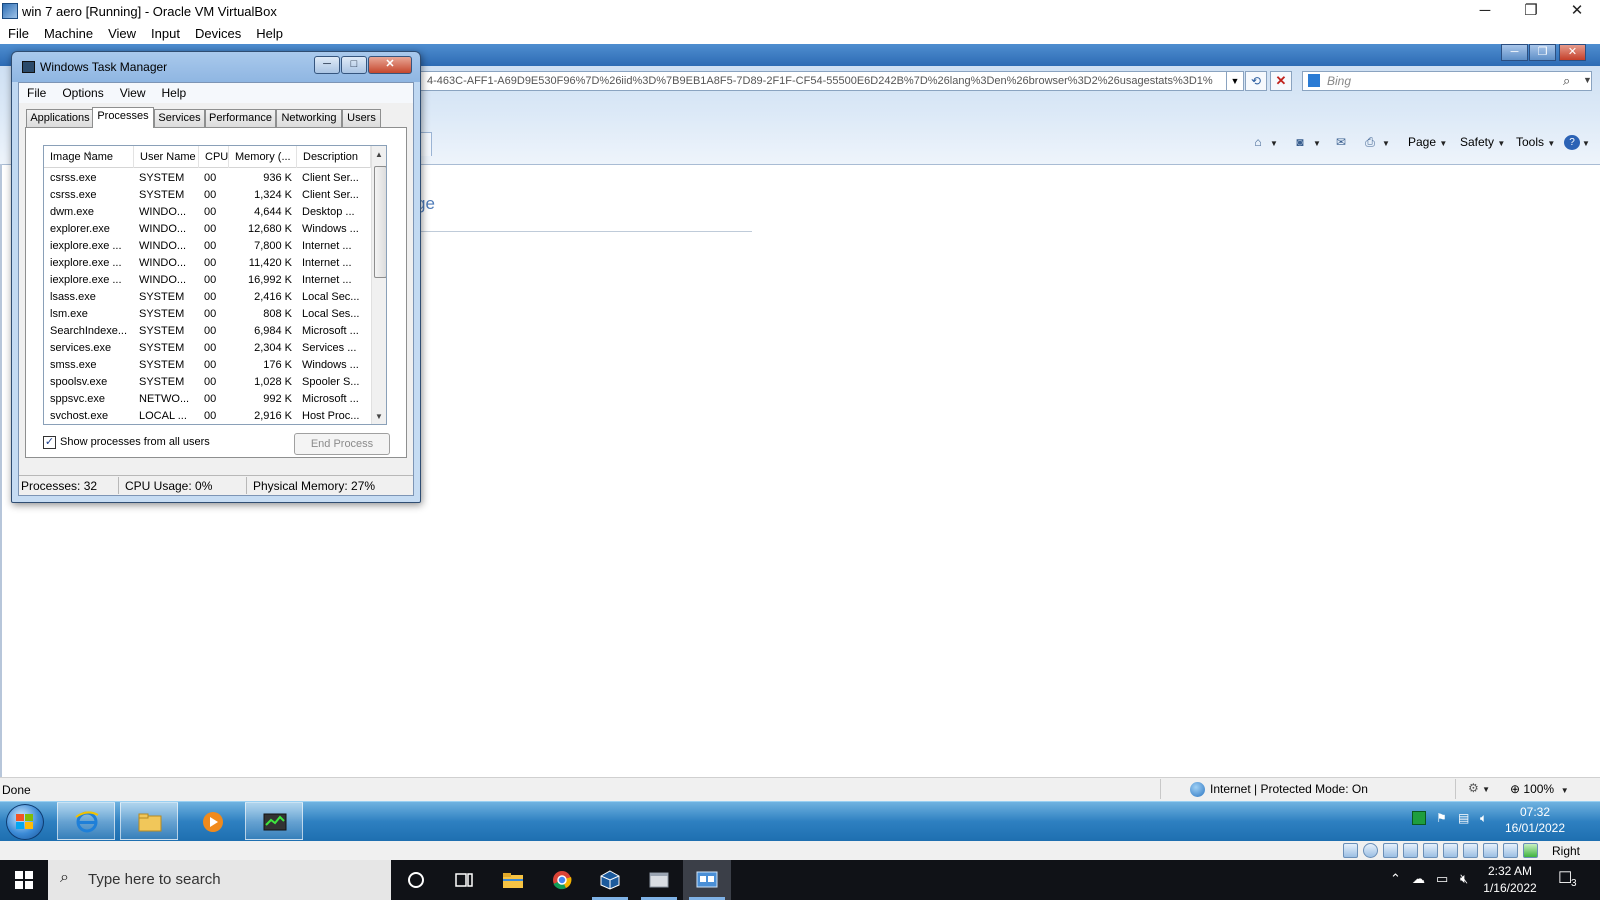  Describe the element at coordinates (1258, 142) in the screenshot. I see `home-icon: ⌂` at that location.